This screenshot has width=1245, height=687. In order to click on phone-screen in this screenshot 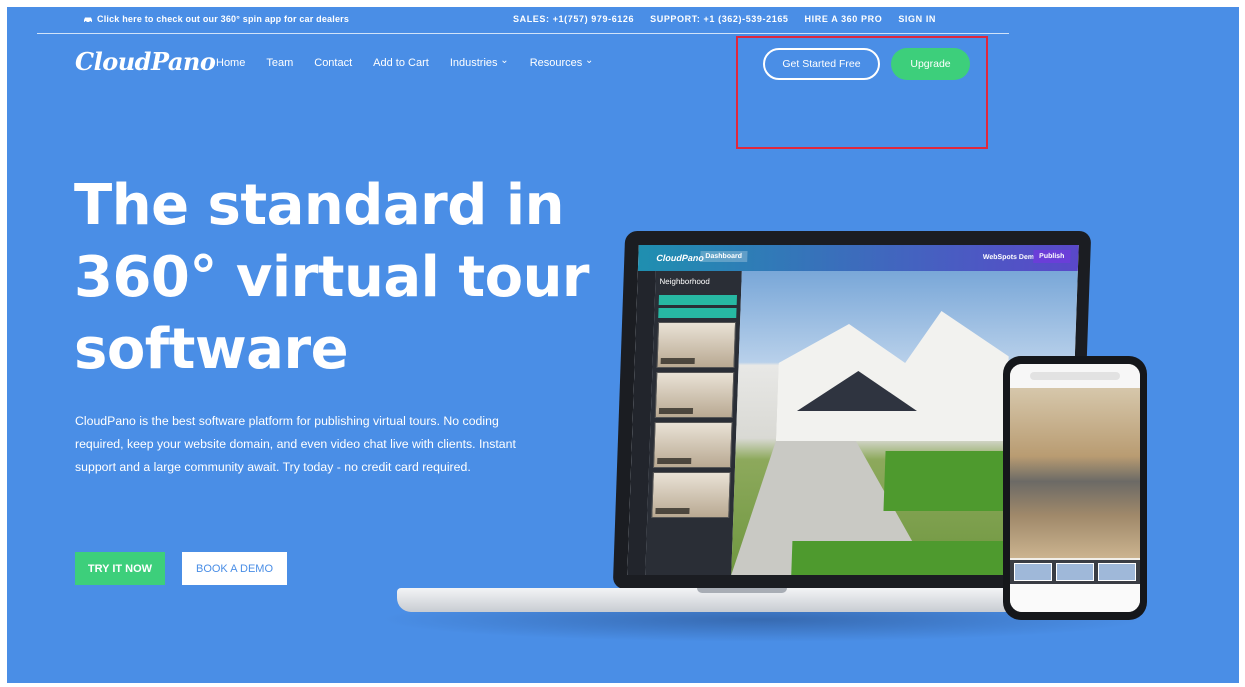, I will do `click(1075, 488)`.